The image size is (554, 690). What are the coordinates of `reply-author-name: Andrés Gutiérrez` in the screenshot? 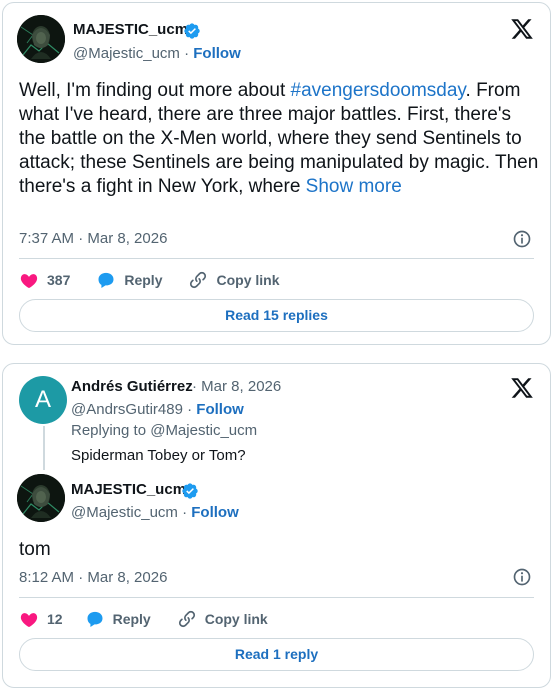 It's located at (132, 386).